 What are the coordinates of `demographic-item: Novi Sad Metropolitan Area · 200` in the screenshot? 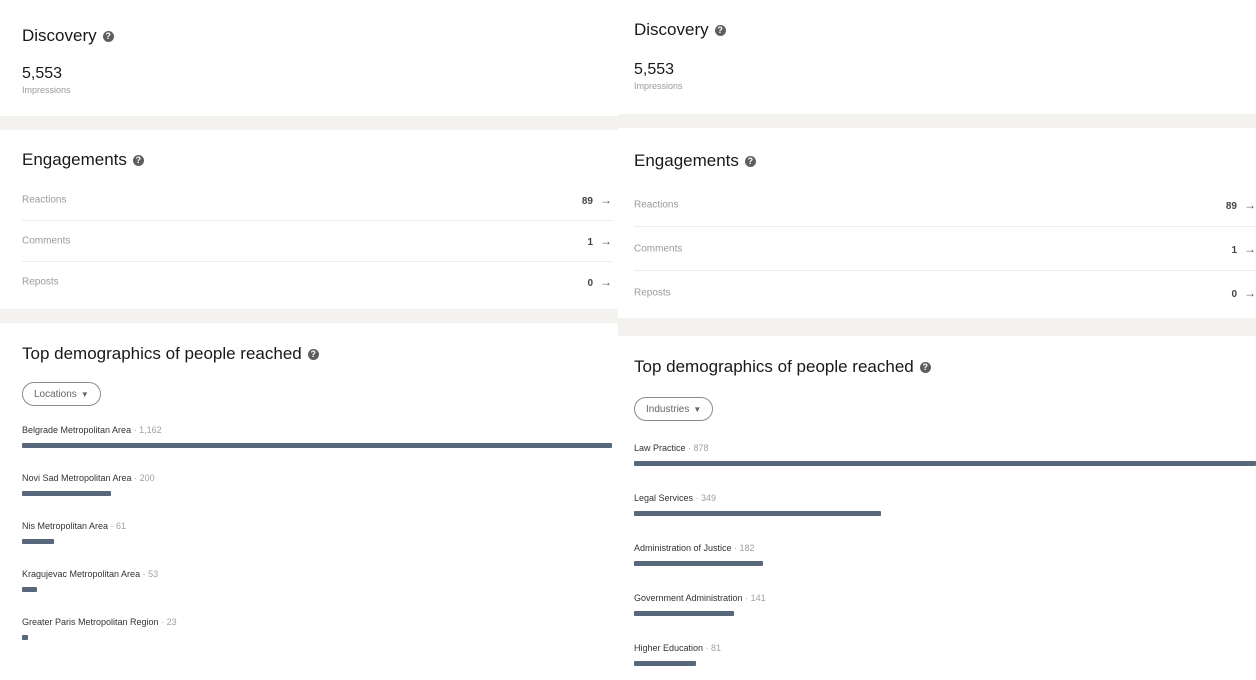 It's located at (317, 488).